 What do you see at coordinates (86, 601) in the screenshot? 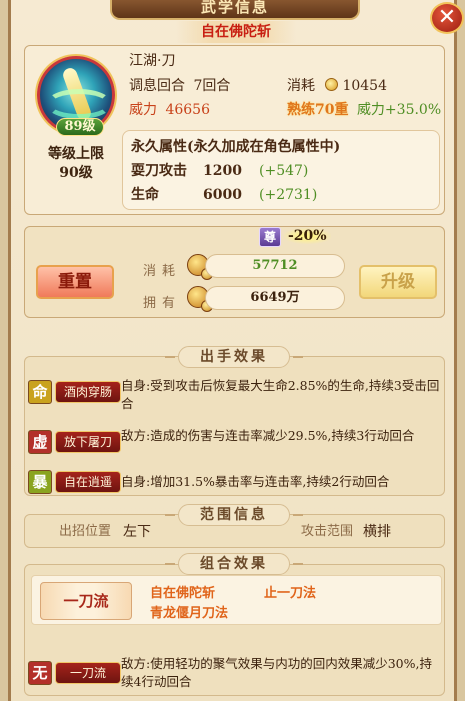
I see `combo-card: 一刀流` at bounding box center [86, 601].